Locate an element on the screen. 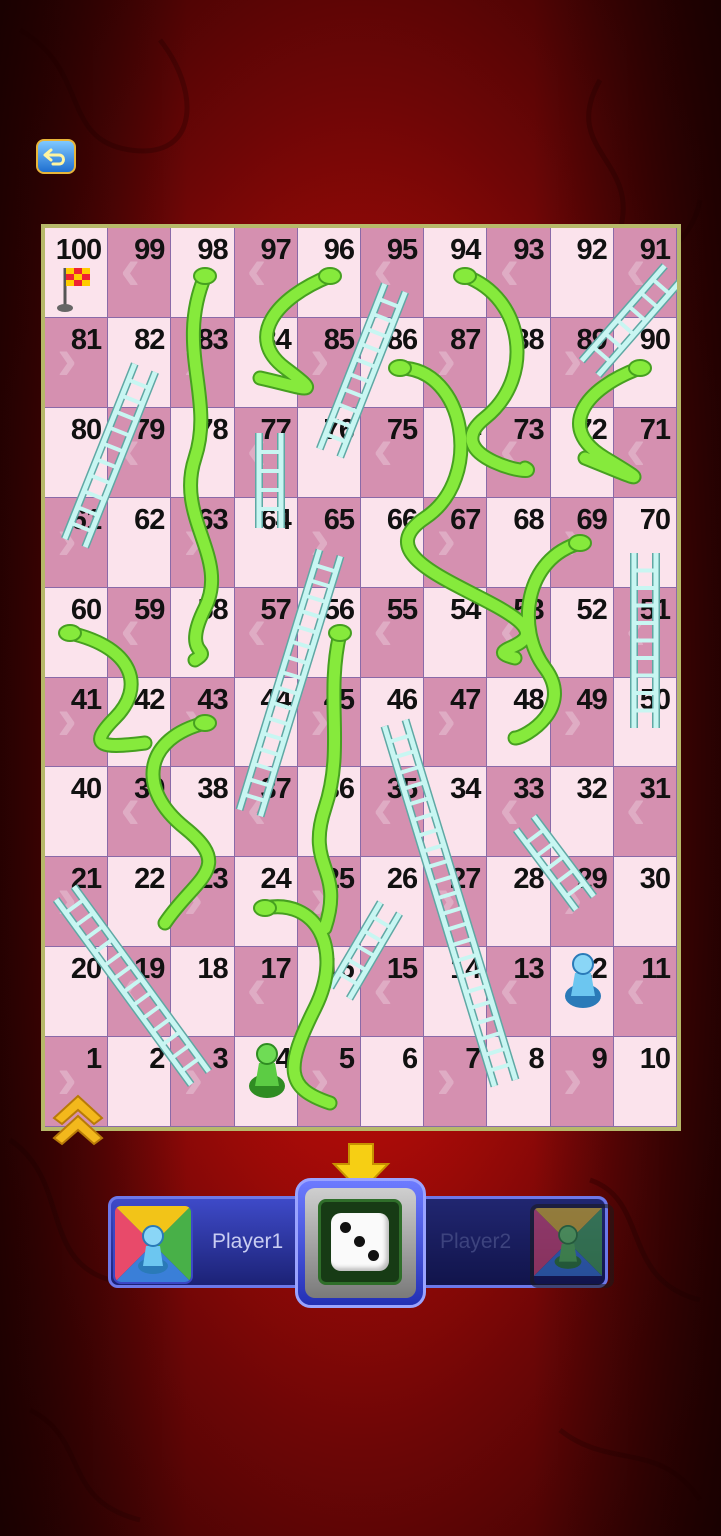  board-cell: ‹ 19 is located at coordinates (140, 992).